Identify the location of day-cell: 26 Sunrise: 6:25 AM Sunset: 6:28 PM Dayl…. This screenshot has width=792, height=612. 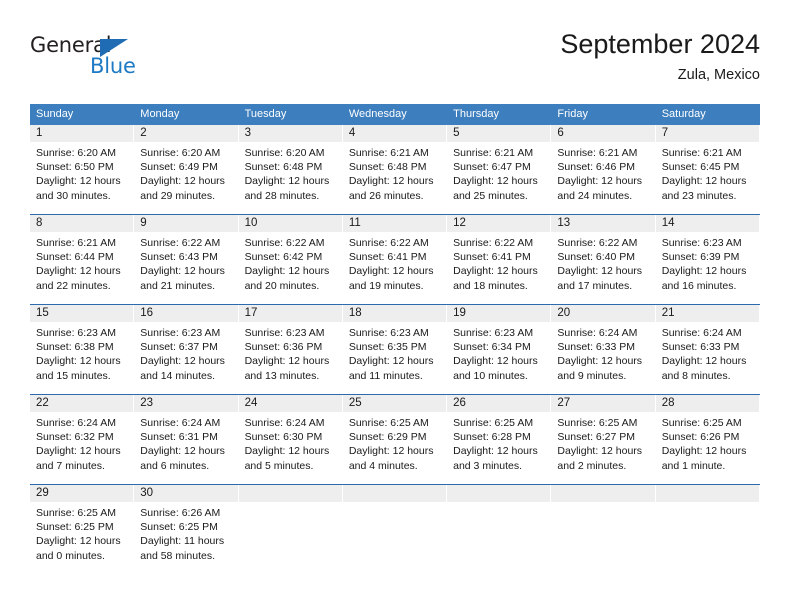
(499, 439).